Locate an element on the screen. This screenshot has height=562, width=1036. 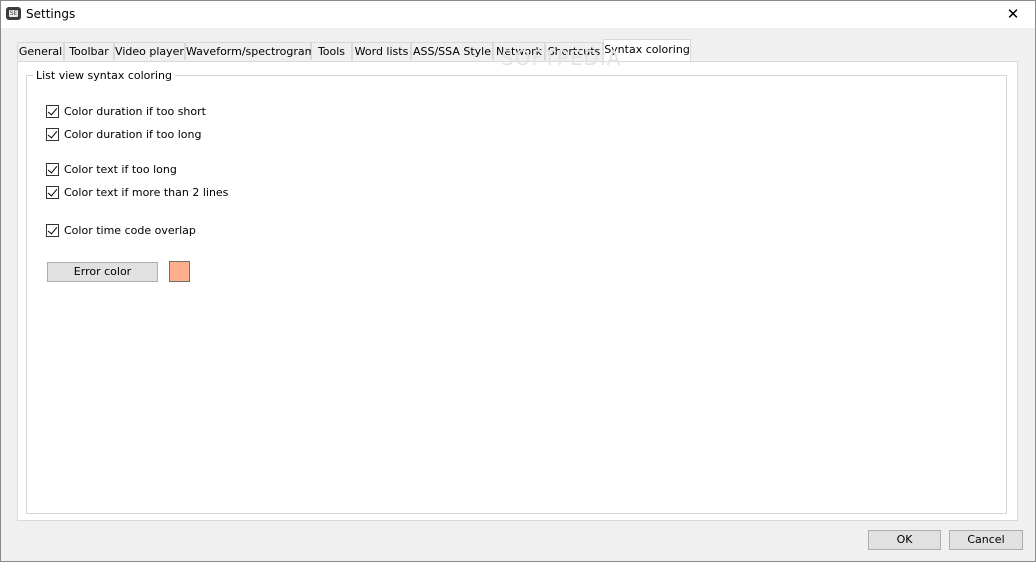
title-bar: SE Settings ✕ is located at coordinates (518, 14).